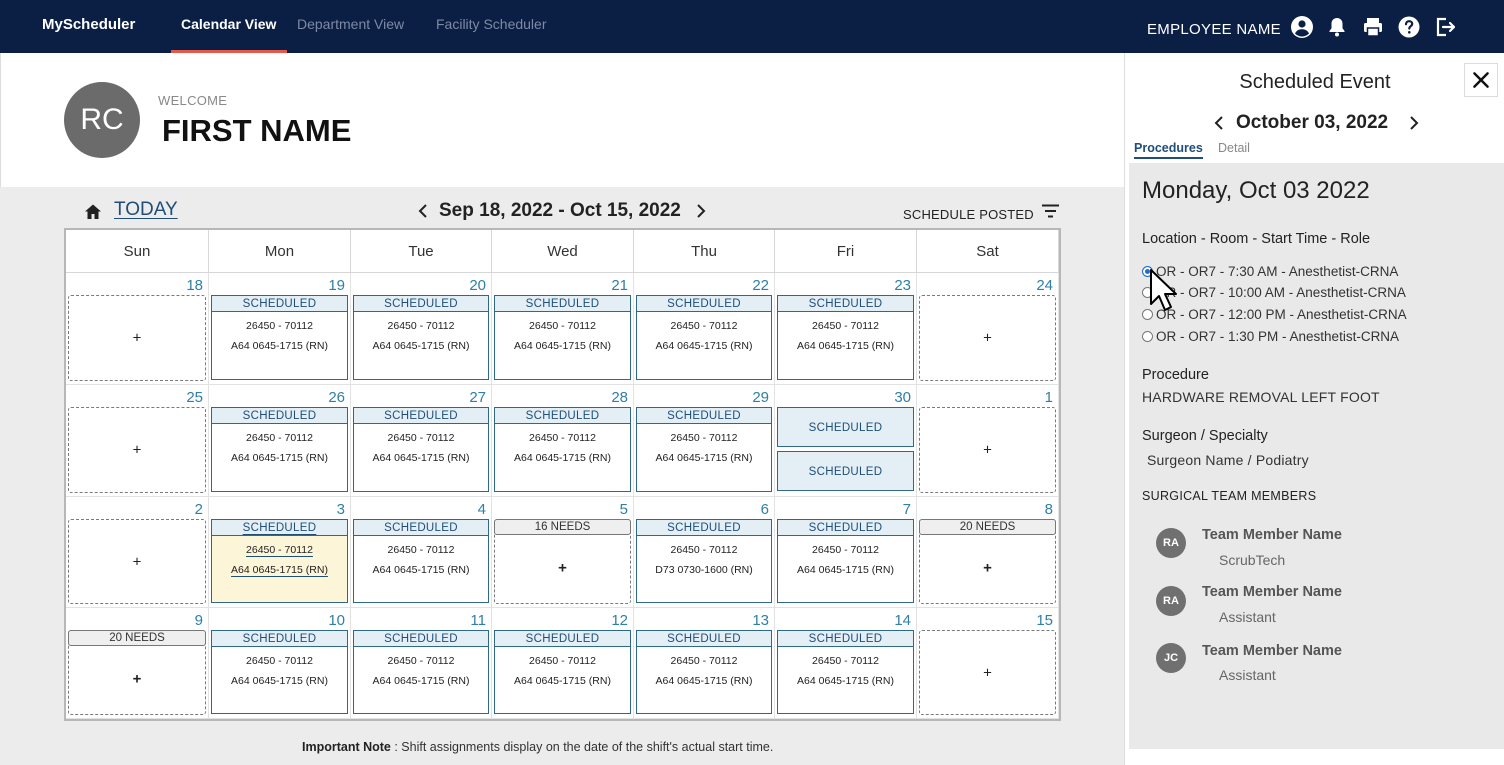 Image resolution: width=1504 pixels, height=765 pixels. Describe the element at coordinates (1272, 535) in the screenshot. I see `team-member-name: Team Member Name` at that location.